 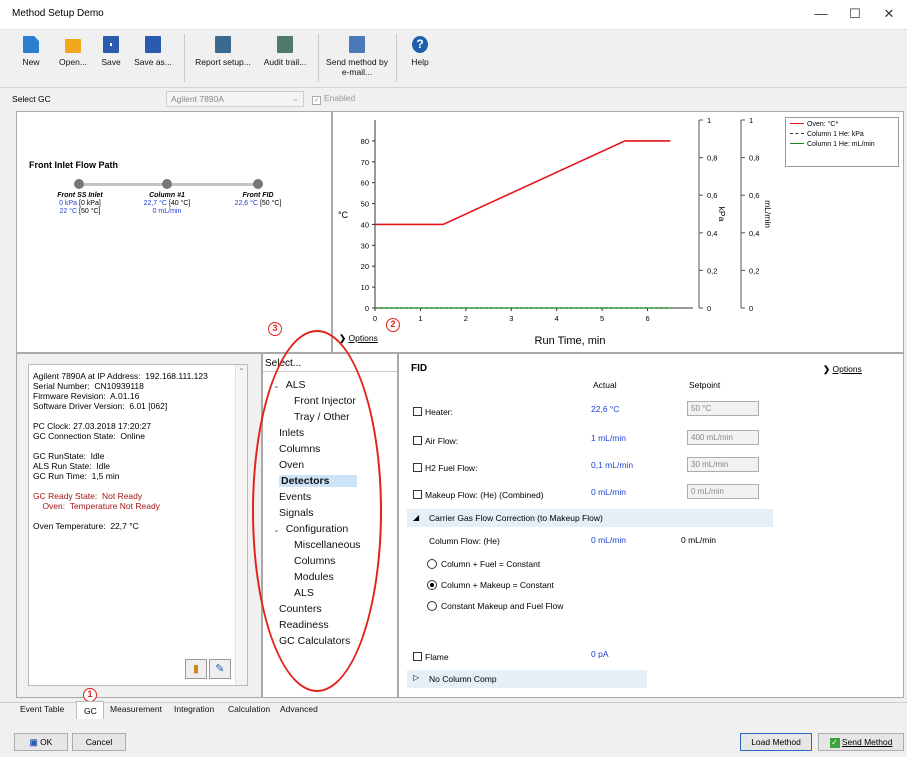 What do you see at coordinates (184, 58) in the screenshot?
I see `toolbar-separator` at bounding box center [184, 58].